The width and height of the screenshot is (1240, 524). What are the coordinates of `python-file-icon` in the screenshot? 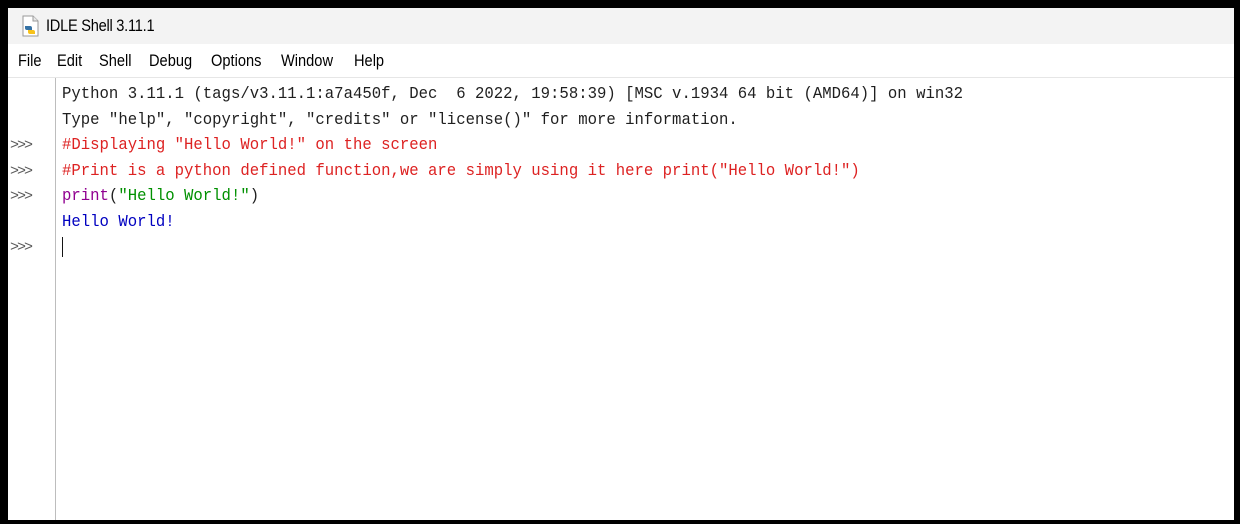 It's located at (30, 26).